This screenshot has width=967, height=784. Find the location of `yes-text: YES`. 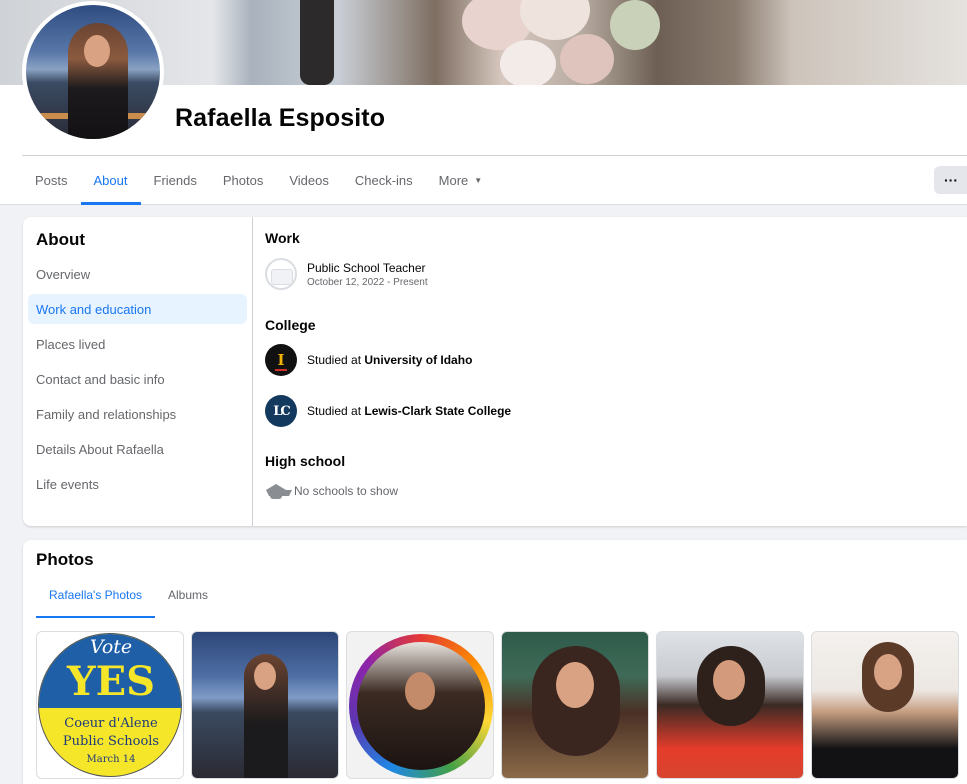

yes-text: YES is located at coordinates (111, 681).